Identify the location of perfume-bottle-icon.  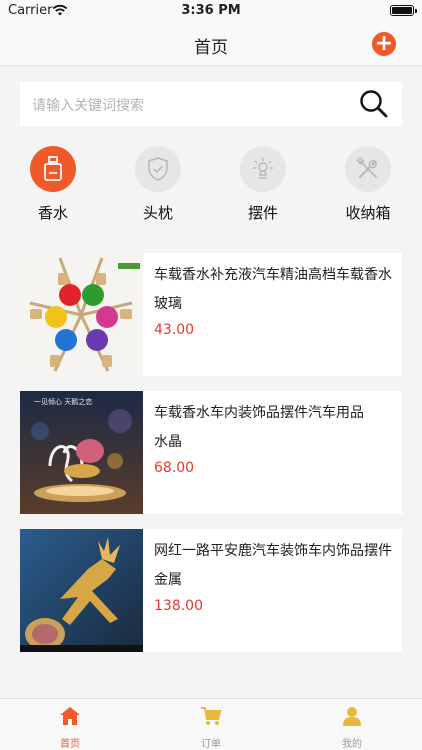
(53, 168).